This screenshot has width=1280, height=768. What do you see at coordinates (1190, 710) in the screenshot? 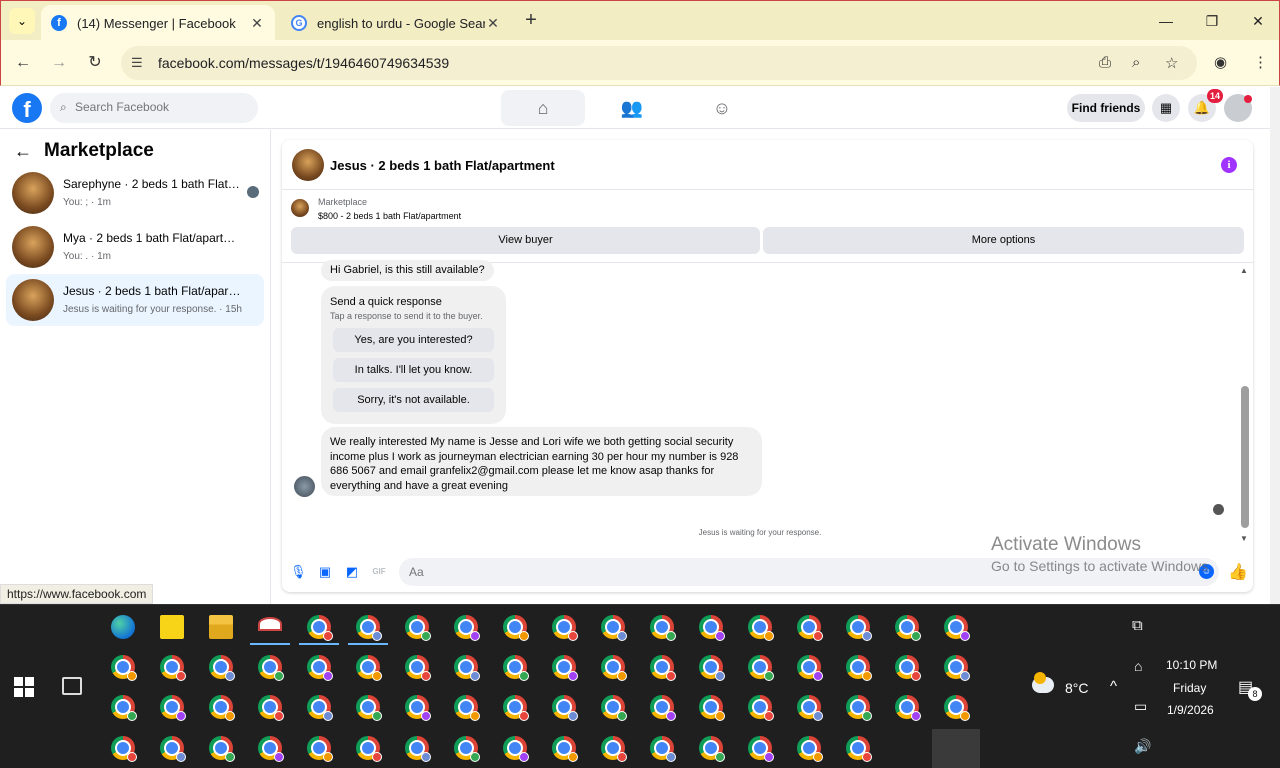
I see `clock-date: 1/9/2026` at bounding box center [1190, 710].